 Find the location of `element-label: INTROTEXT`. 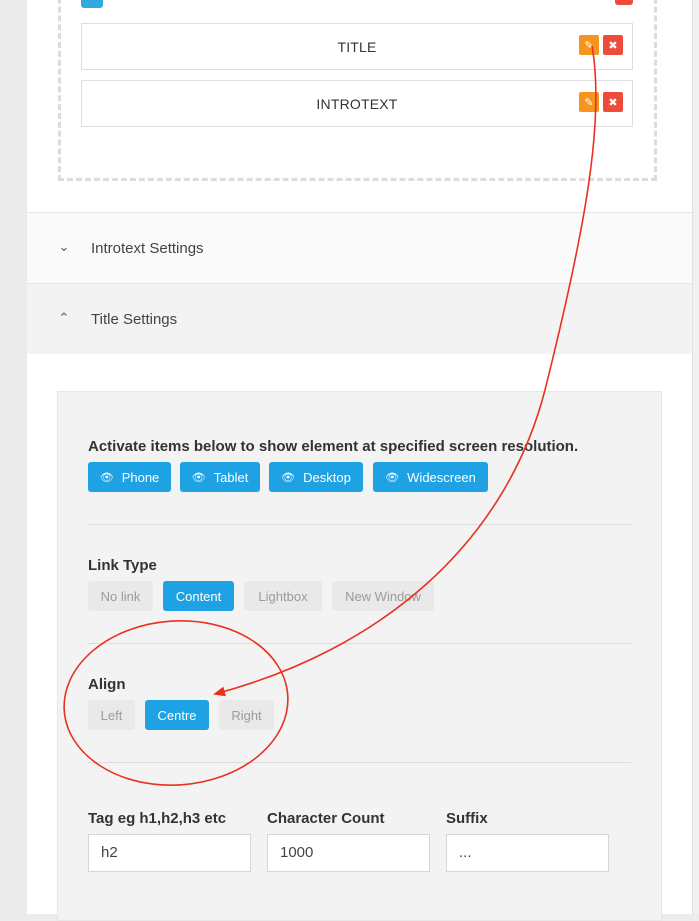

element-label: INTROTEXT is located at coordinates (357, 104).